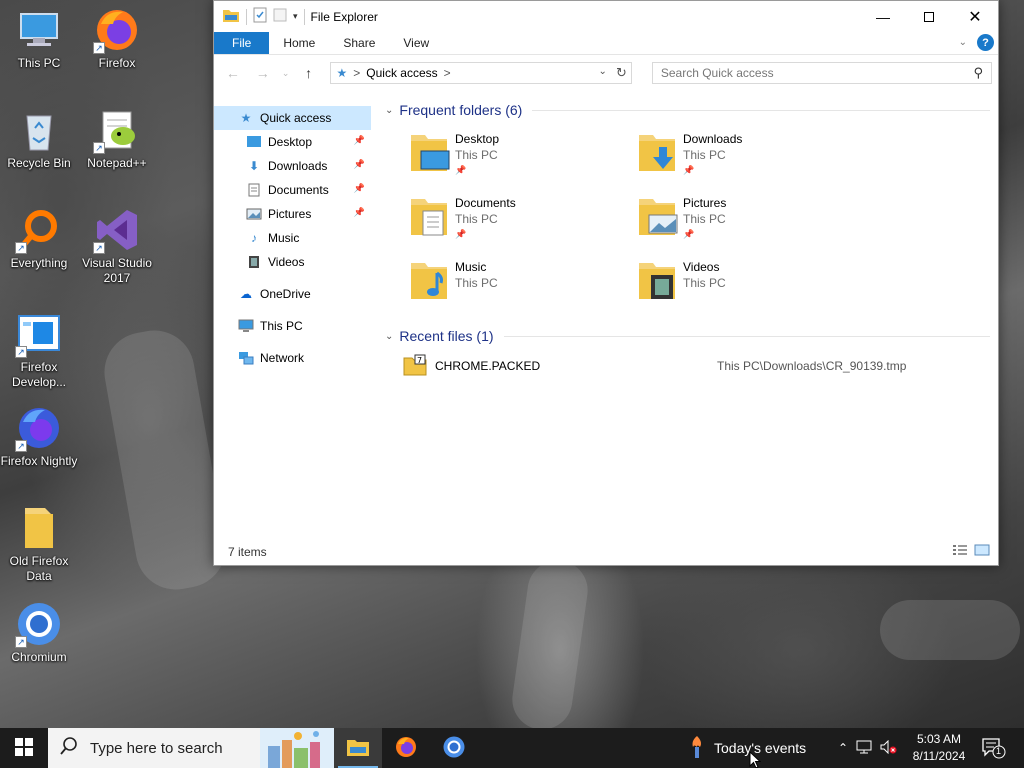 This screenshot has width=1024, height=768. Describe the element at coordinates (298, 190) in the screenshot. I see `sidebar-item-label: Documents` at that location.